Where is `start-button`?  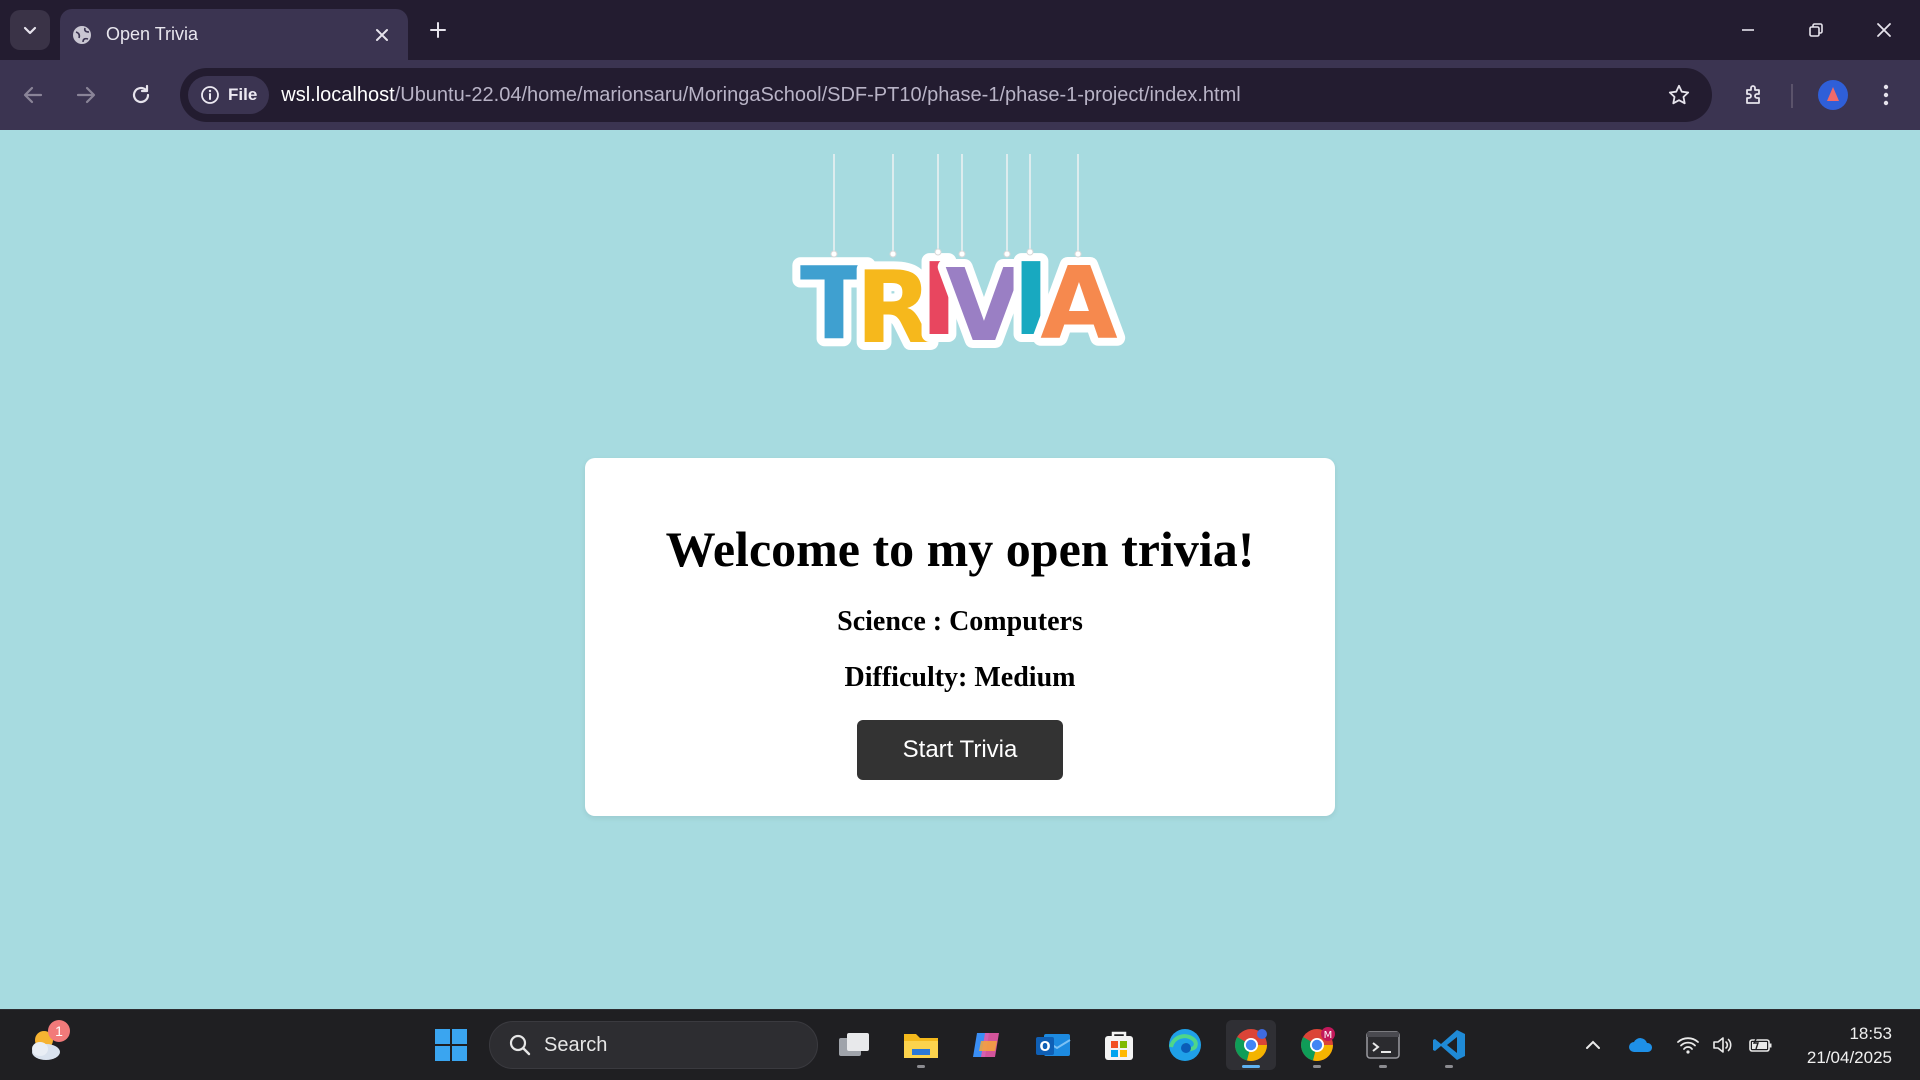
start-button is located at coordinates (451, 1045).